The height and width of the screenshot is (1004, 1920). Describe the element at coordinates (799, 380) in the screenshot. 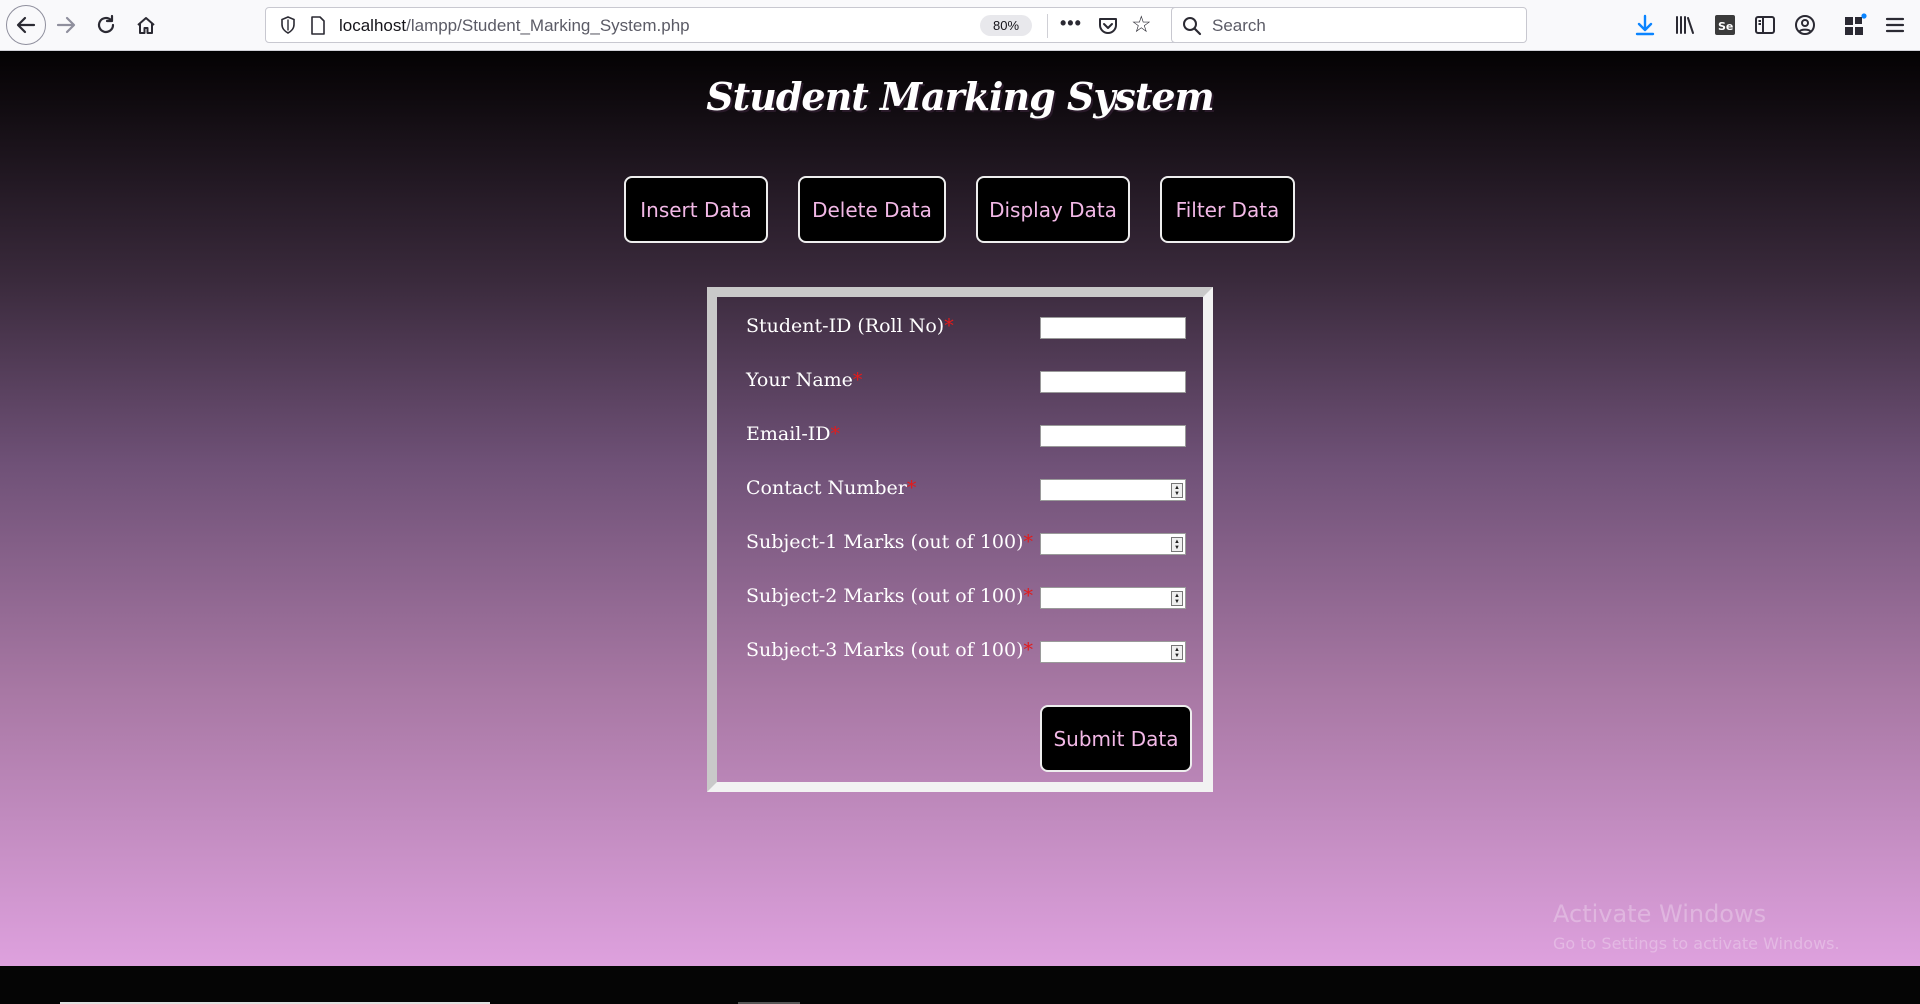

I see `name-label-text: Your Name` at that location.